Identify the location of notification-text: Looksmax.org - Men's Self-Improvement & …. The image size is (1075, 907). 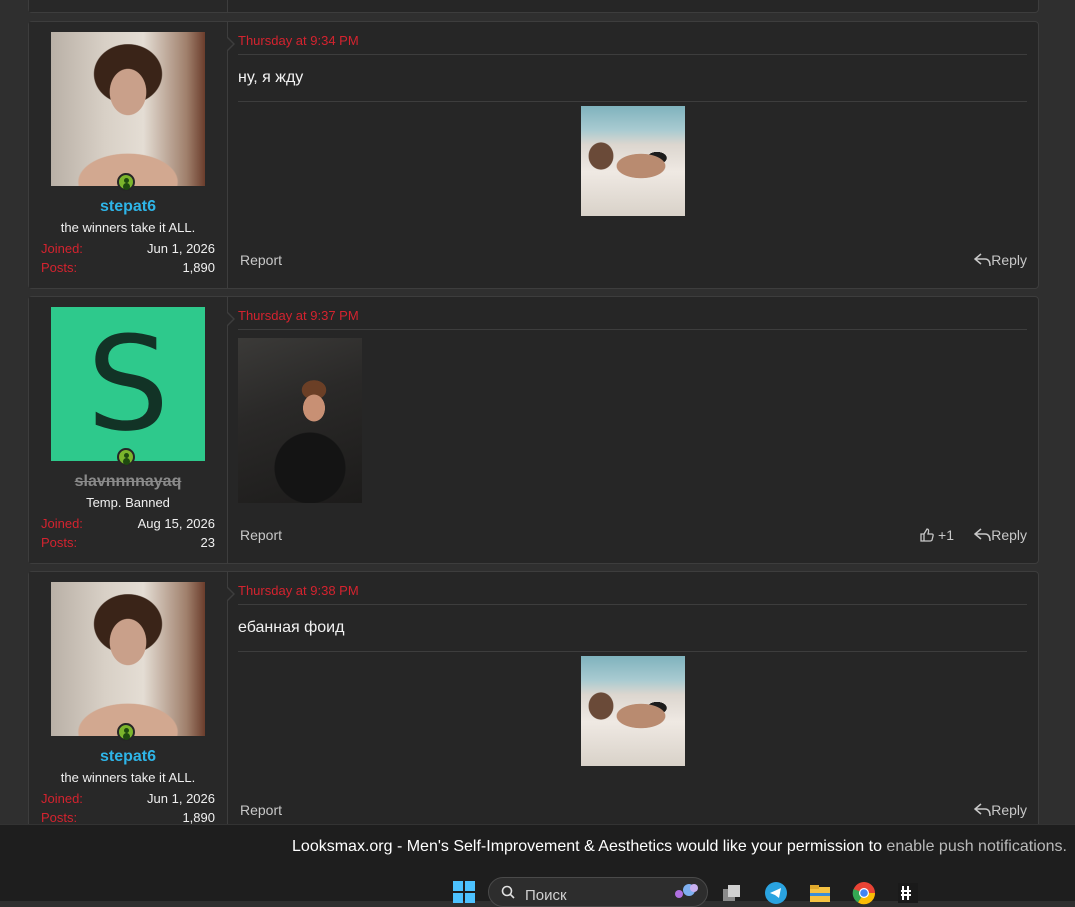
(679, 847).